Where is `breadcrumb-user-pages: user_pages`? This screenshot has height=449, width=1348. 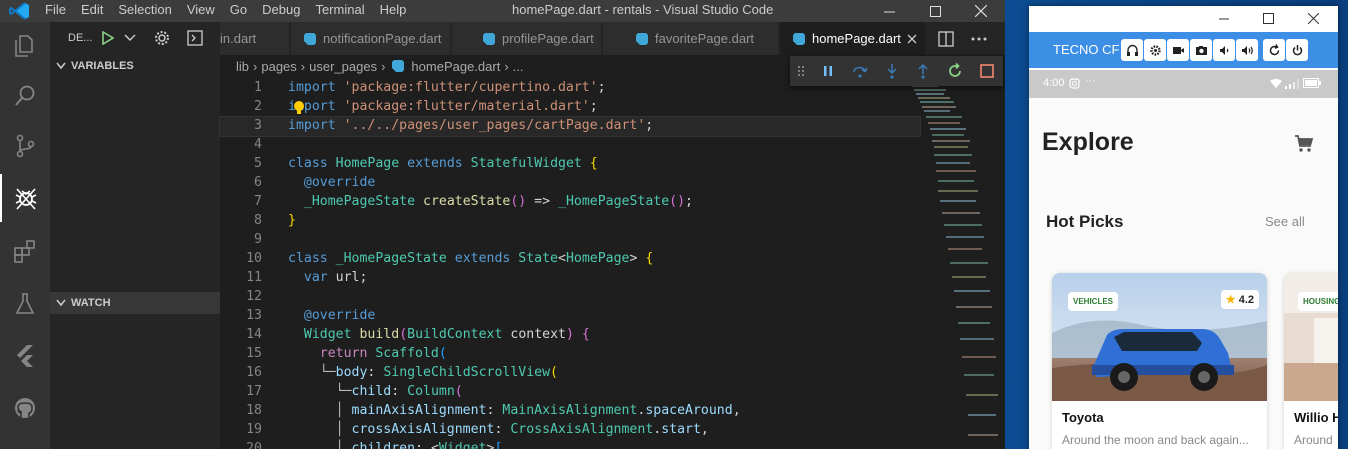 breadcrumb-user-pages: user_pages is located at coordinates (343, 66).